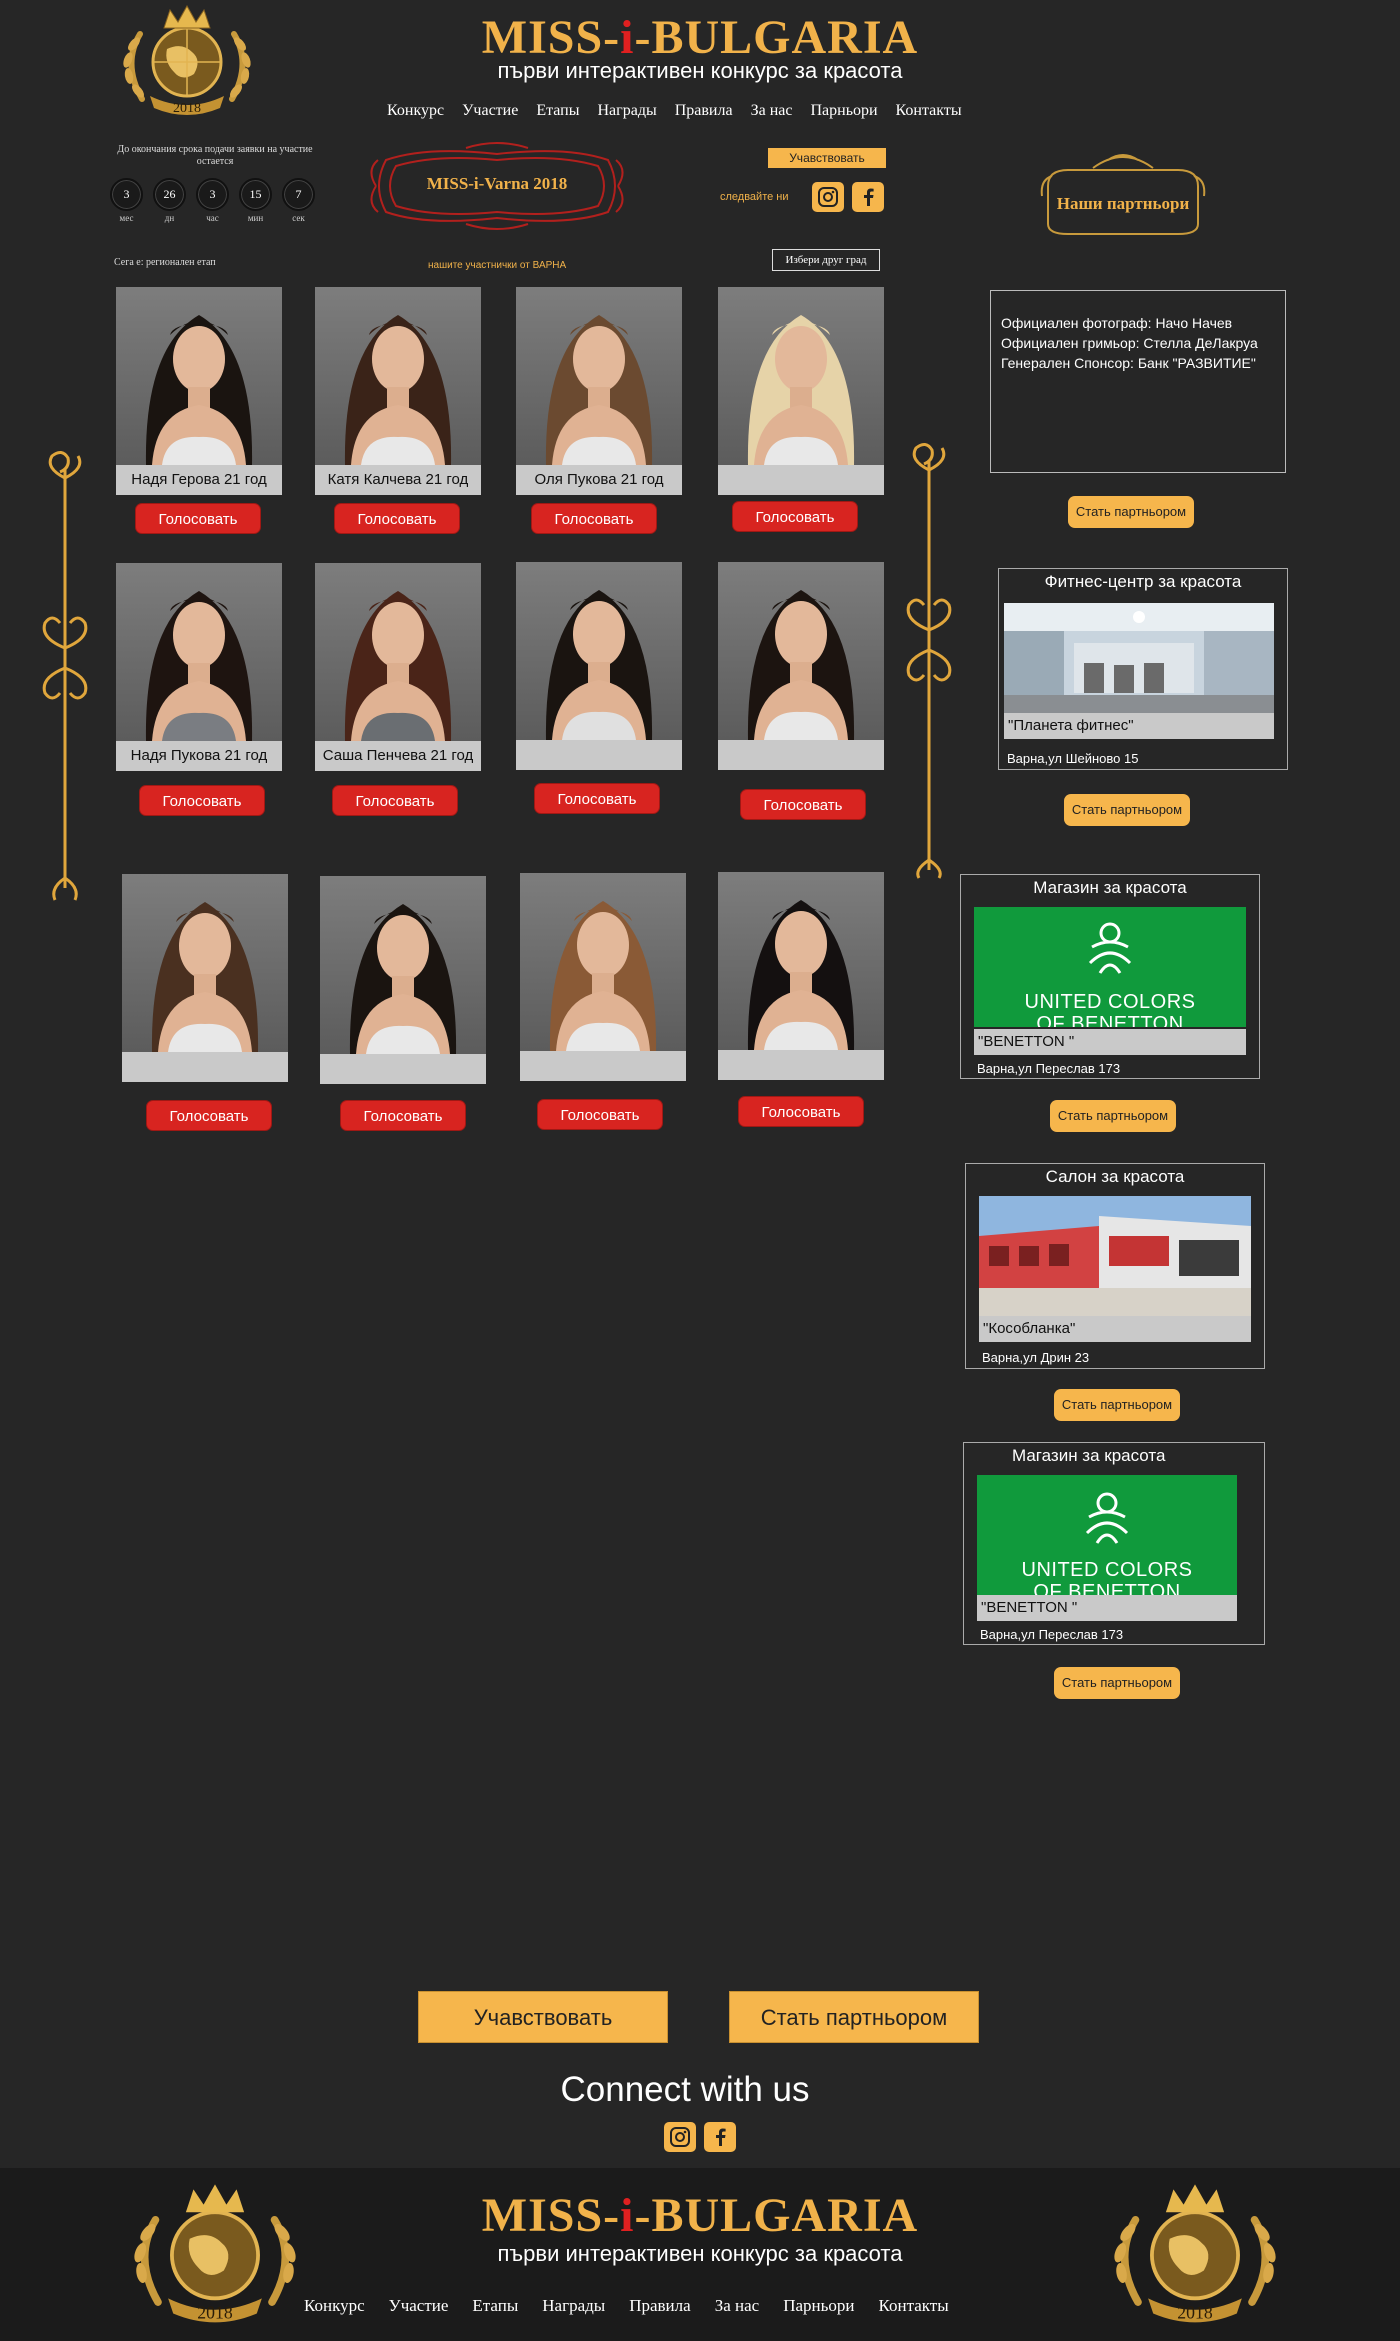 Image resolution: width=1400 pixels, height=2341 pixels. I want to click on contestant-card: Катя Калчева 21 год, so click(398, 391).